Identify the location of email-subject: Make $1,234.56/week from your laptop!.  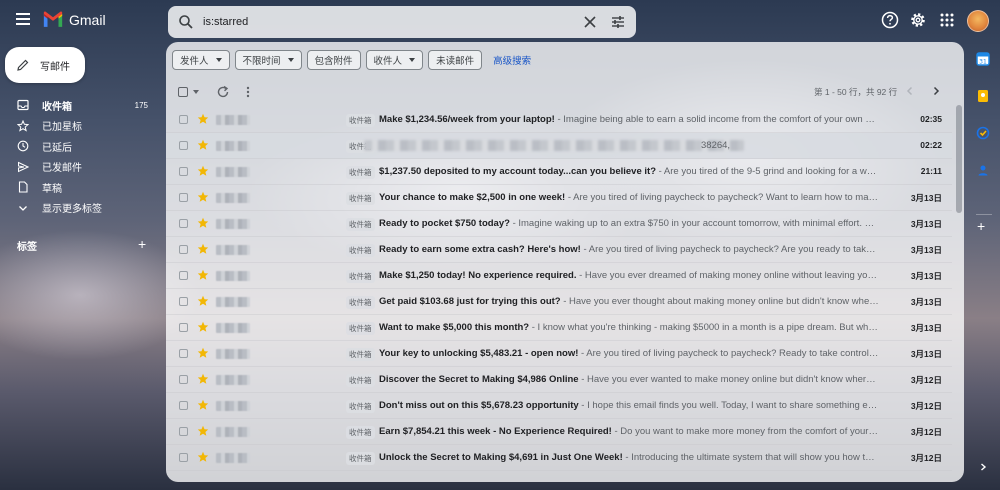
(467, 119).